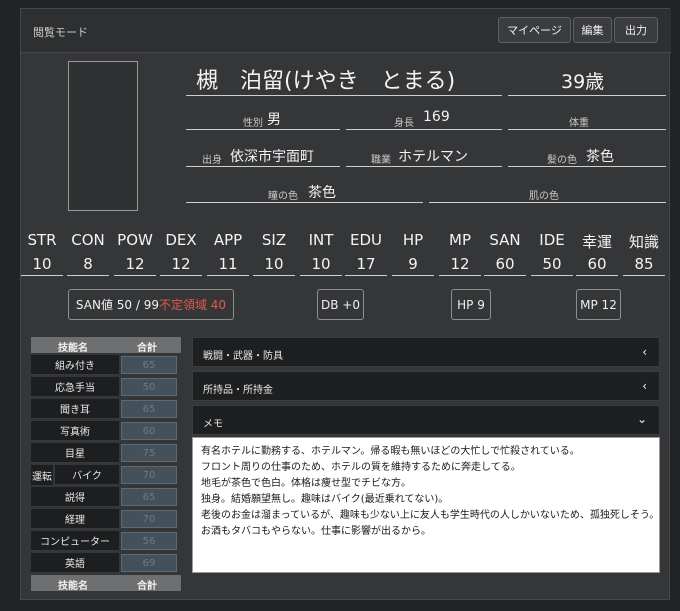 This screenshot has height=611, width=680. I want to click on stat-value-ide: 50, so click(552, 264).